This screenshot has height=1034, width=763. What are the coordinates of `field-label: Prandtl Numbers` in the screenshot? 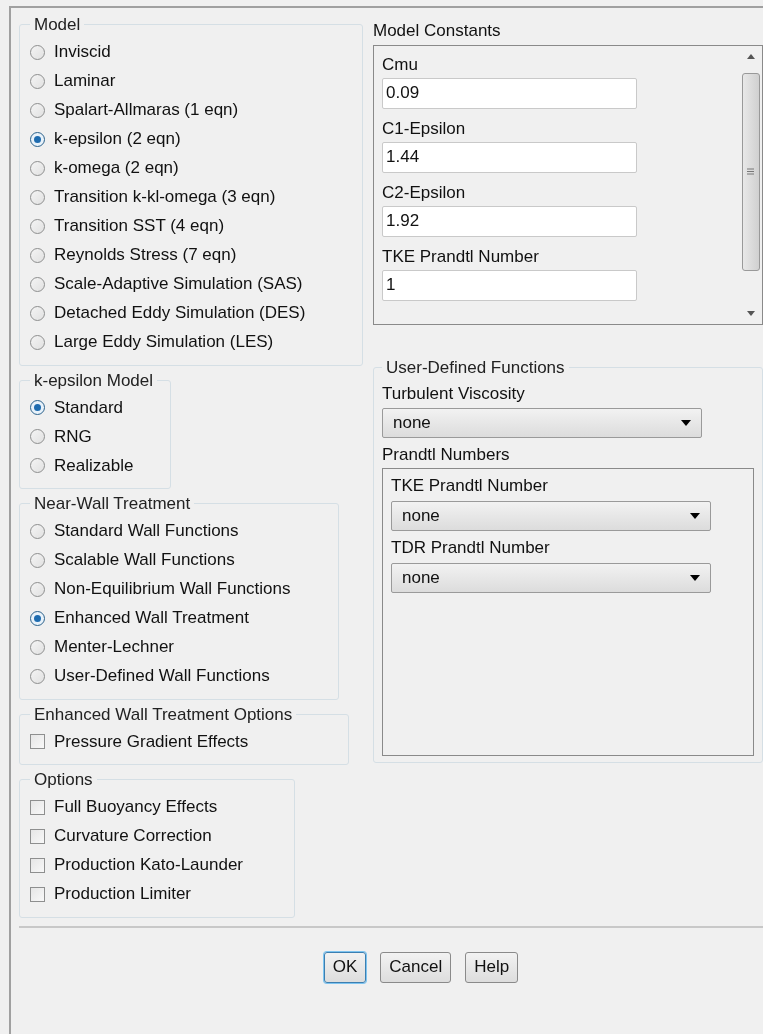 It's located at (446, 455).